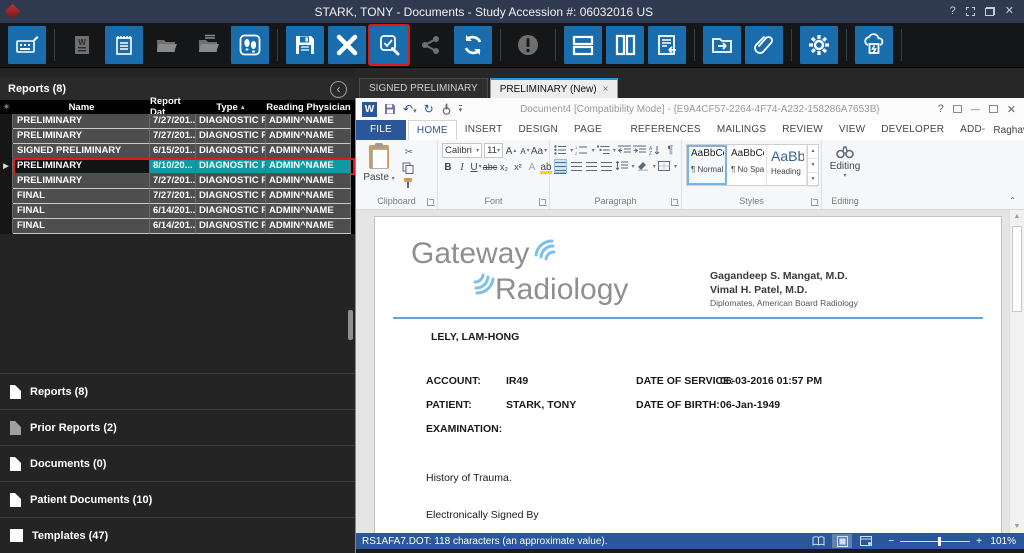  Describe the element at coordinates (177, 535) in the screenshot. I see `panel-section-item: Templates (47)` at that location.